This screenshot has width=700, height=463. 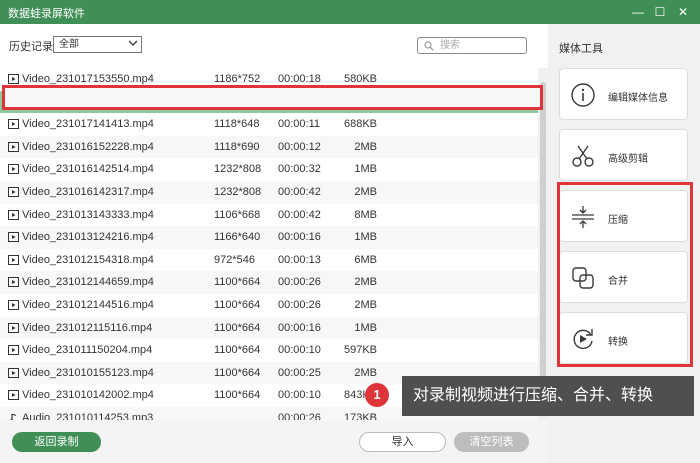 I want to click on title-bar: 数据蛙录屏软件 — ☐ ✕, so click(x=350, y=12).